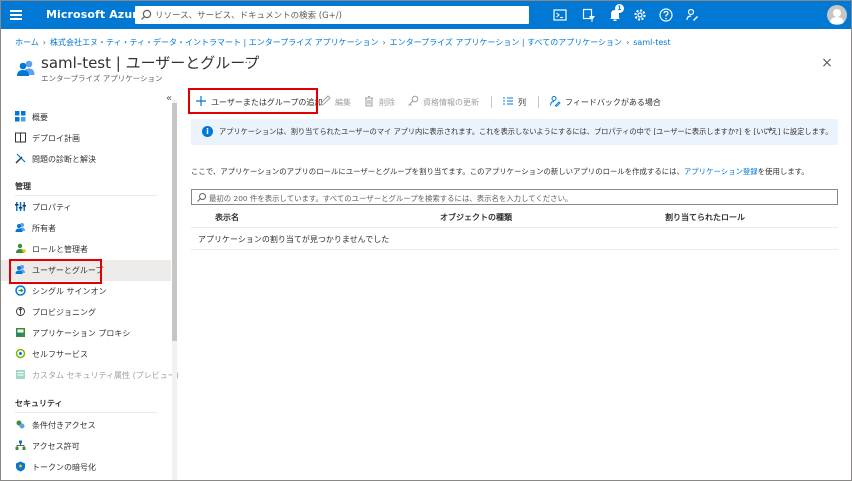 This screenshot has height=481, width=852. What do you see at coordinates (69, 291) in the screenshot?
I see `sidebar-item-label: シングル サインオン` at bounding box center [69, 291].